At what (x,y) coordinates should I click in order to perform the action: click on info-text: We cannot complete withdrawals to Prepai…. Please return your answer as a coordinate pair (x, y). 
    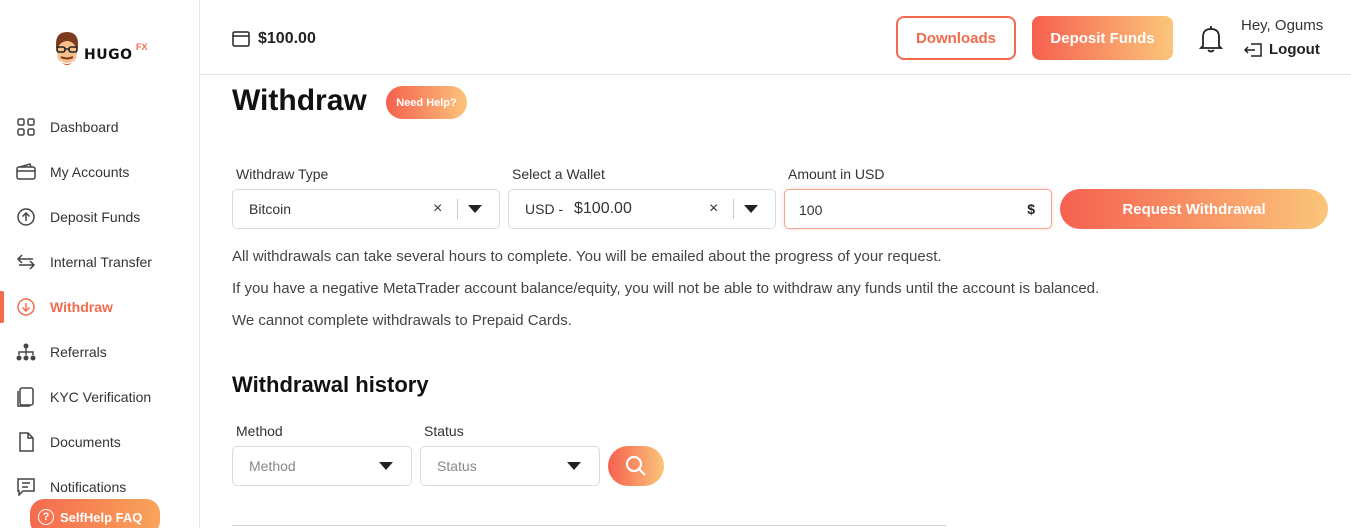
    Looking at the image, I should click on (402, 320).